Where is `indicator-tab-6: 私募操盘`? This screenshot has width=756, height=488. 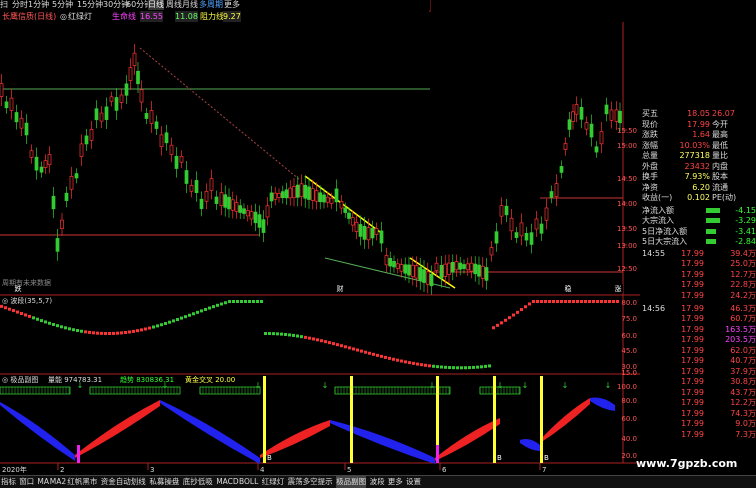
indicator-tab-6: 私募操盘 is located at coordinates (164, 482).